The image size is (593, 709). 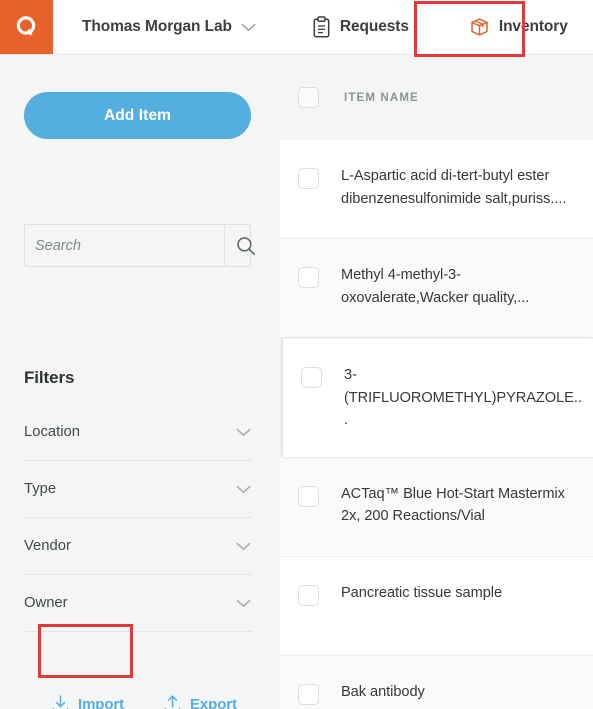 I want to click on column-header-item-name: ITEM NAME, so click(x=381, y=97).